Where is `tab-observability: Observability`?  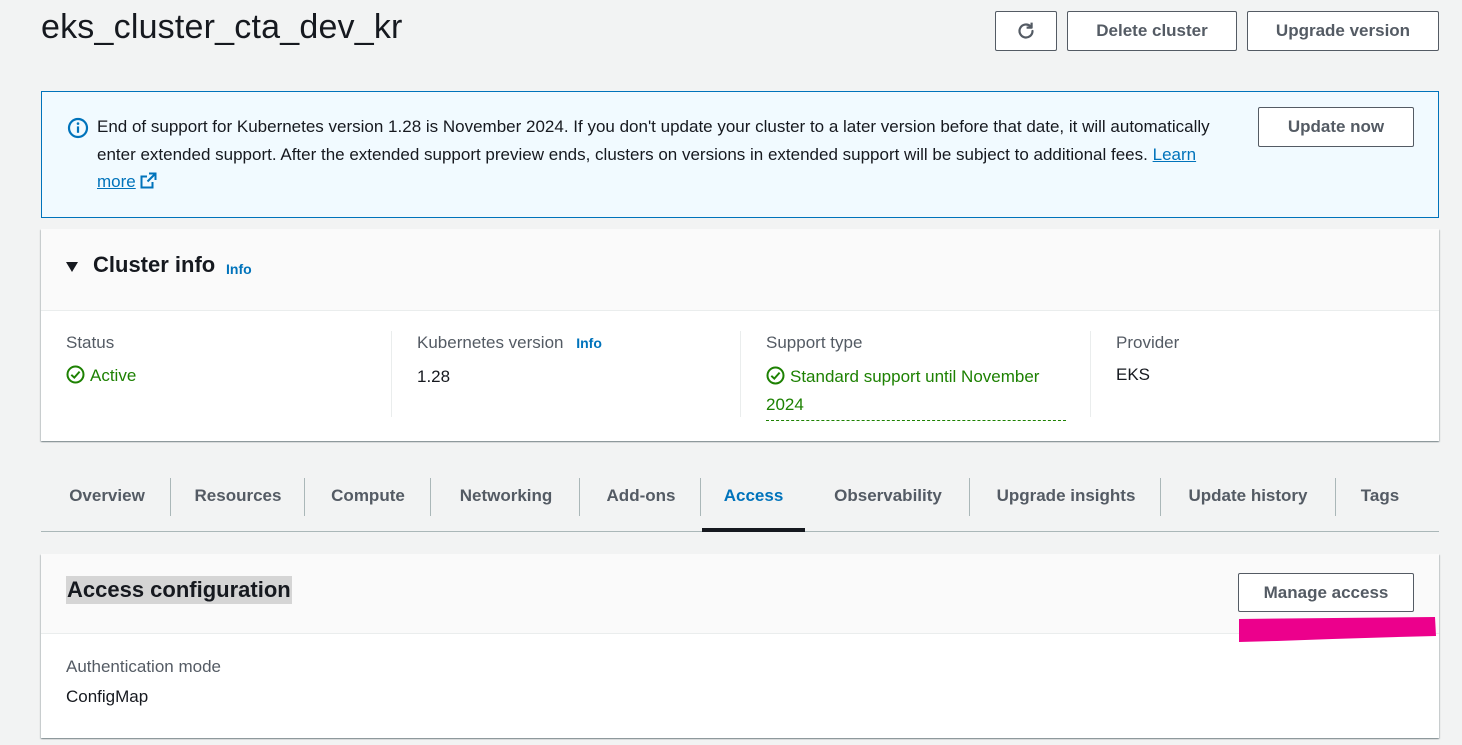
tab-observability: Observability is located at coordinates (888, 496).